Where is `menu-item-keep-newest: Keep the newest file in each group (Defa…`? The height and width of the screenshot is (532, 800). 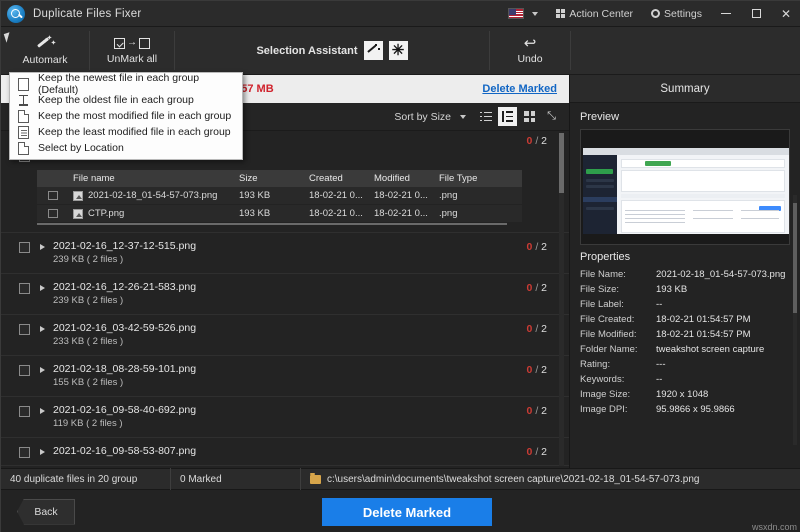 menu-item-keep-newest: Keep the newest file in each group (Defa… is located at coordinates (126, 84).